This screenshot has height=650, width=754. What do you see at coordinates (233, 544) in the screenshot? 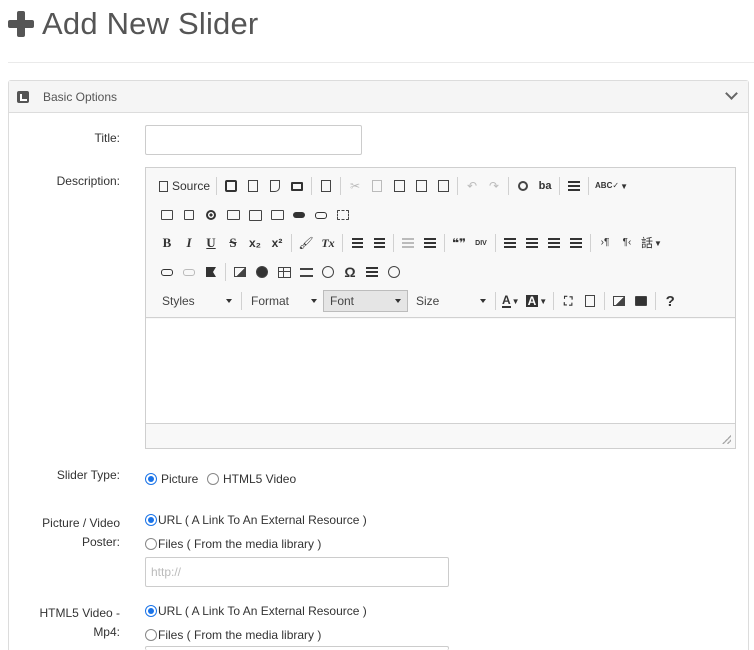
I see `poster-files-radio: Files ( From the media library )` at bounding box center [233, 544].